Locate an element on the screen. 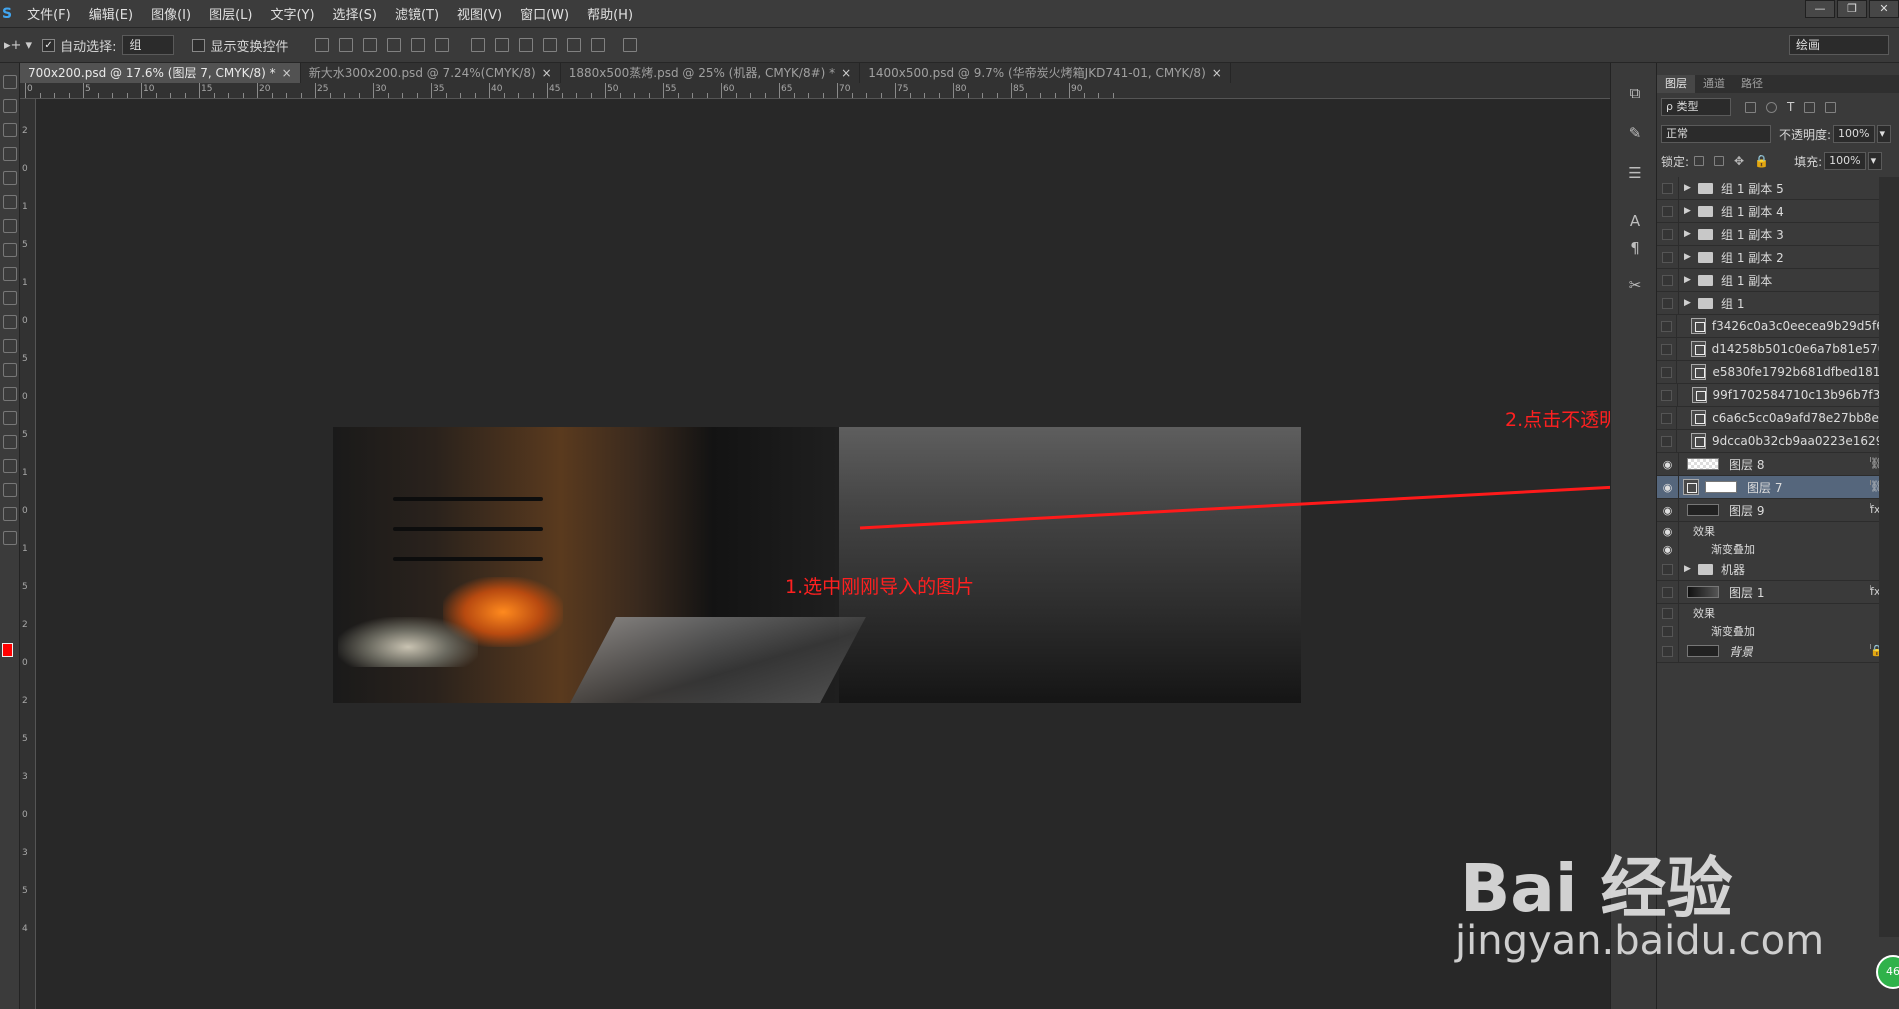 Image resolution: width=1899 pixels, height=1009 pixels. layer-effect-row: 效果 is located at coordinates (1768, 613).